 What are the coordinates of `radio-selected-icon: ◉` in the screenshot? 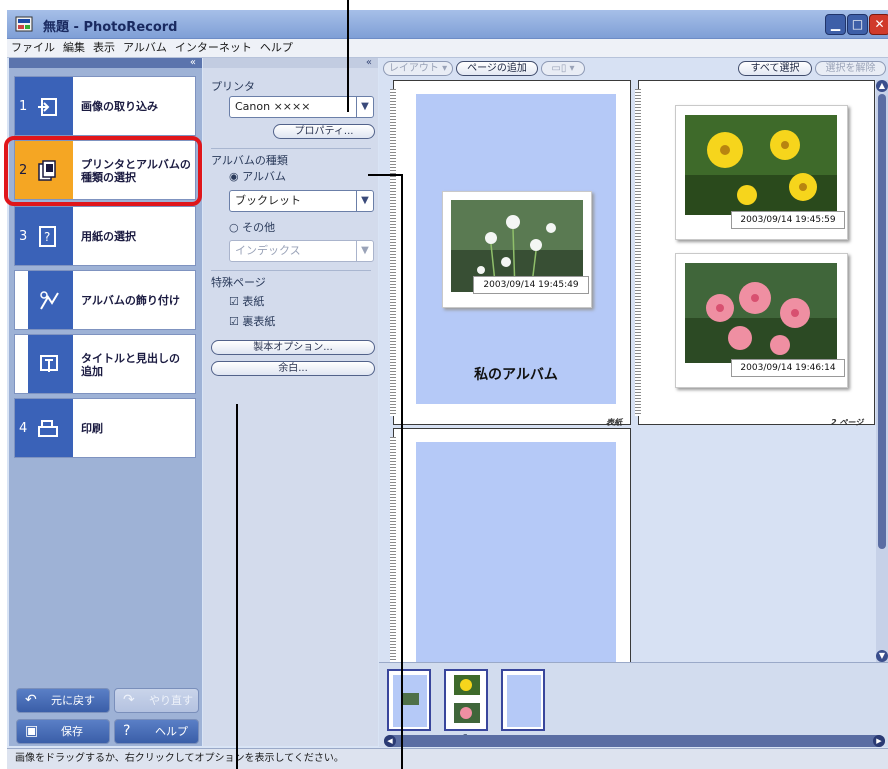 It's located at (234, 176).